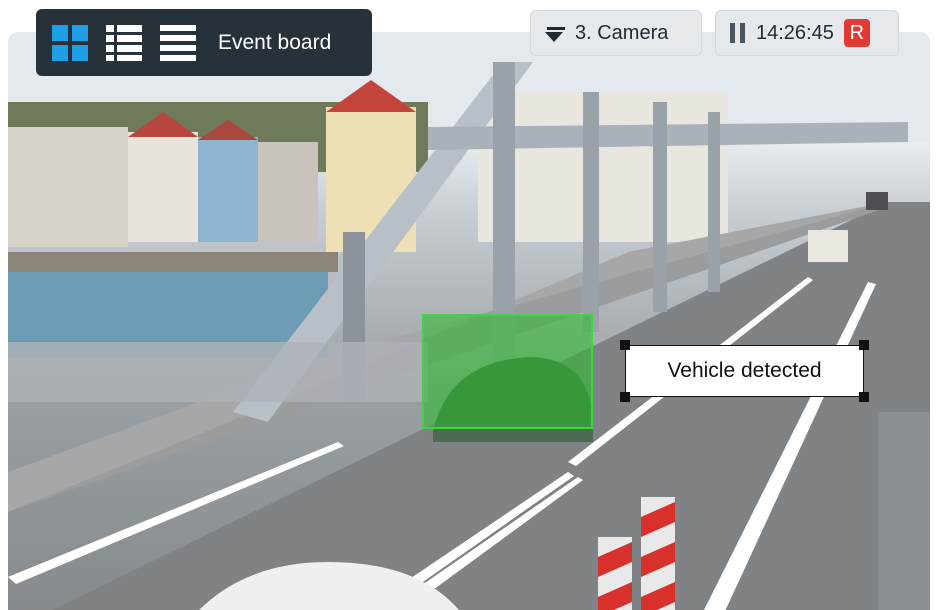  I want to click on list-view-button, so click(124, 42).